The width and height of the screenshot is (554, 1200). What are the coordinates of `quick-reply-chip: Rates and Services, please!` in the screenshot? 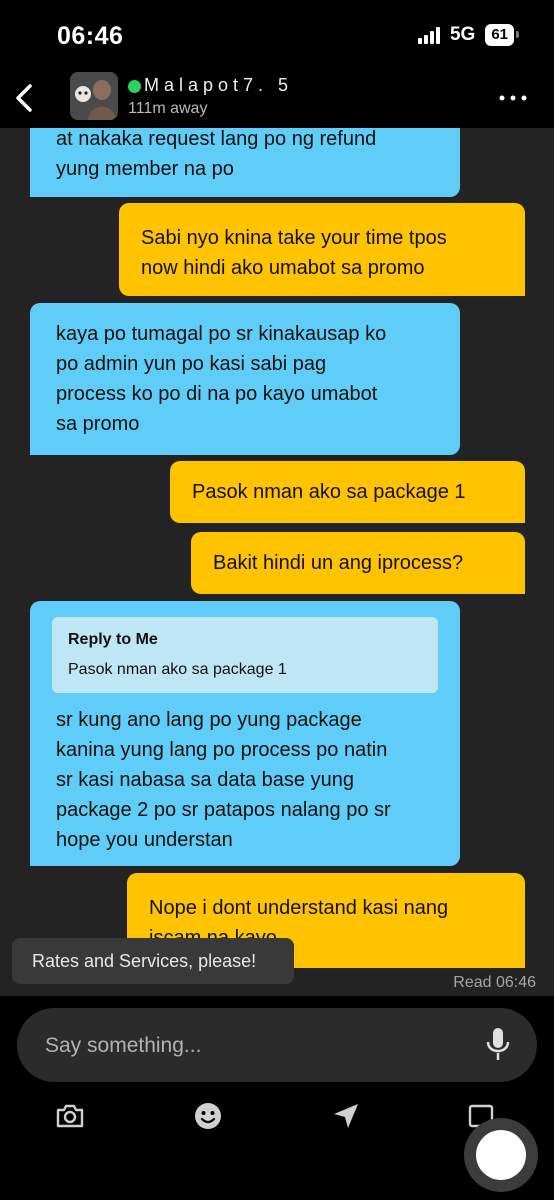 It's located at (153, 961).